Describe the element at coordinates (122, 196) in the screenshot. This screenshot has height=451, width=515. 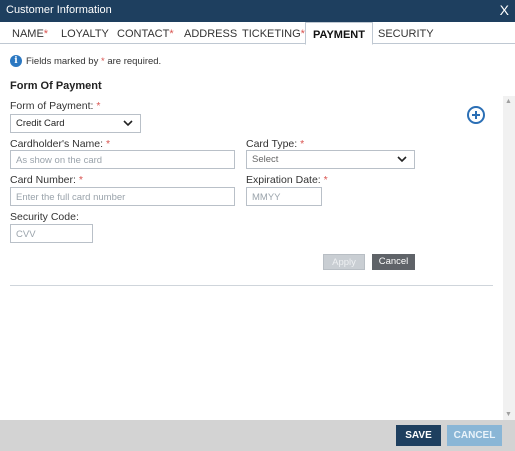
I see `card-number-input: Enter the full card number` at that location.